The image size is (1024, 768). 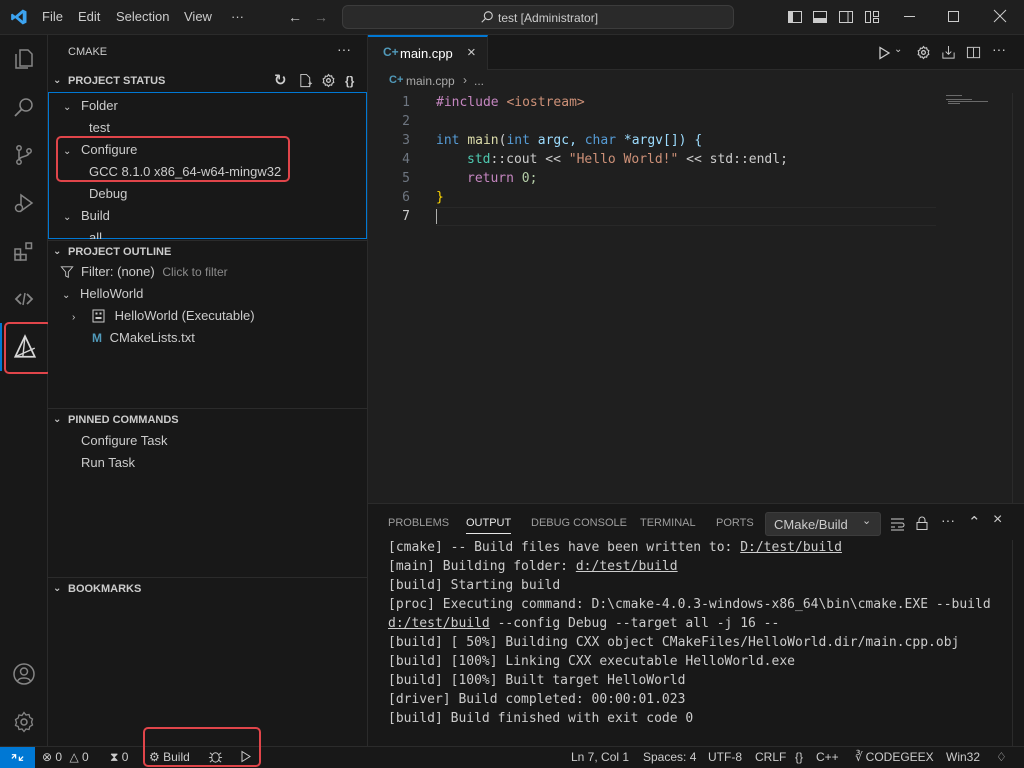 I want to click on remote-explorer-icon, so click(x=24, y=299).